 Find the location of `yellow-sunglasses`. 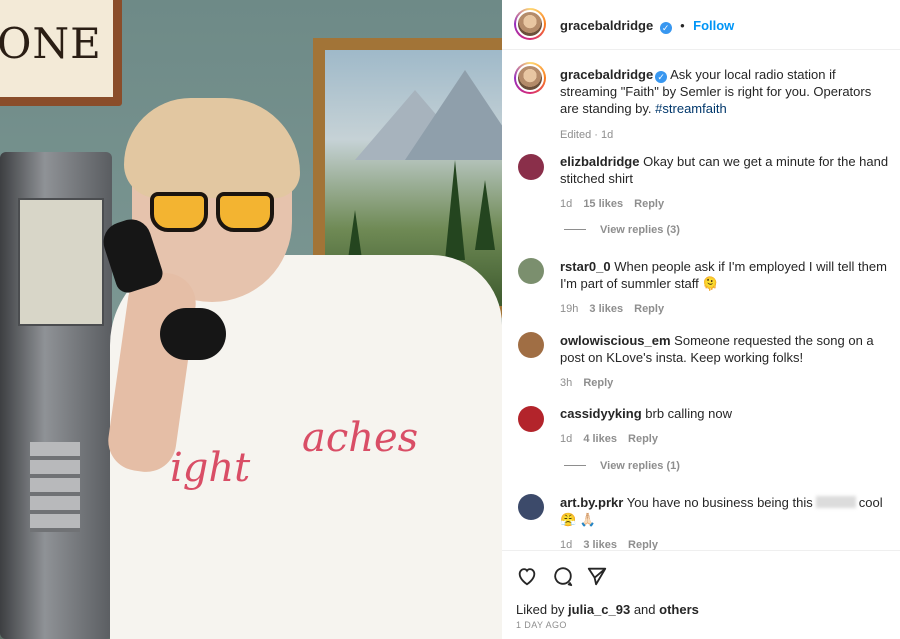

yellow-sunglasses is located at coordinates (215, 213).